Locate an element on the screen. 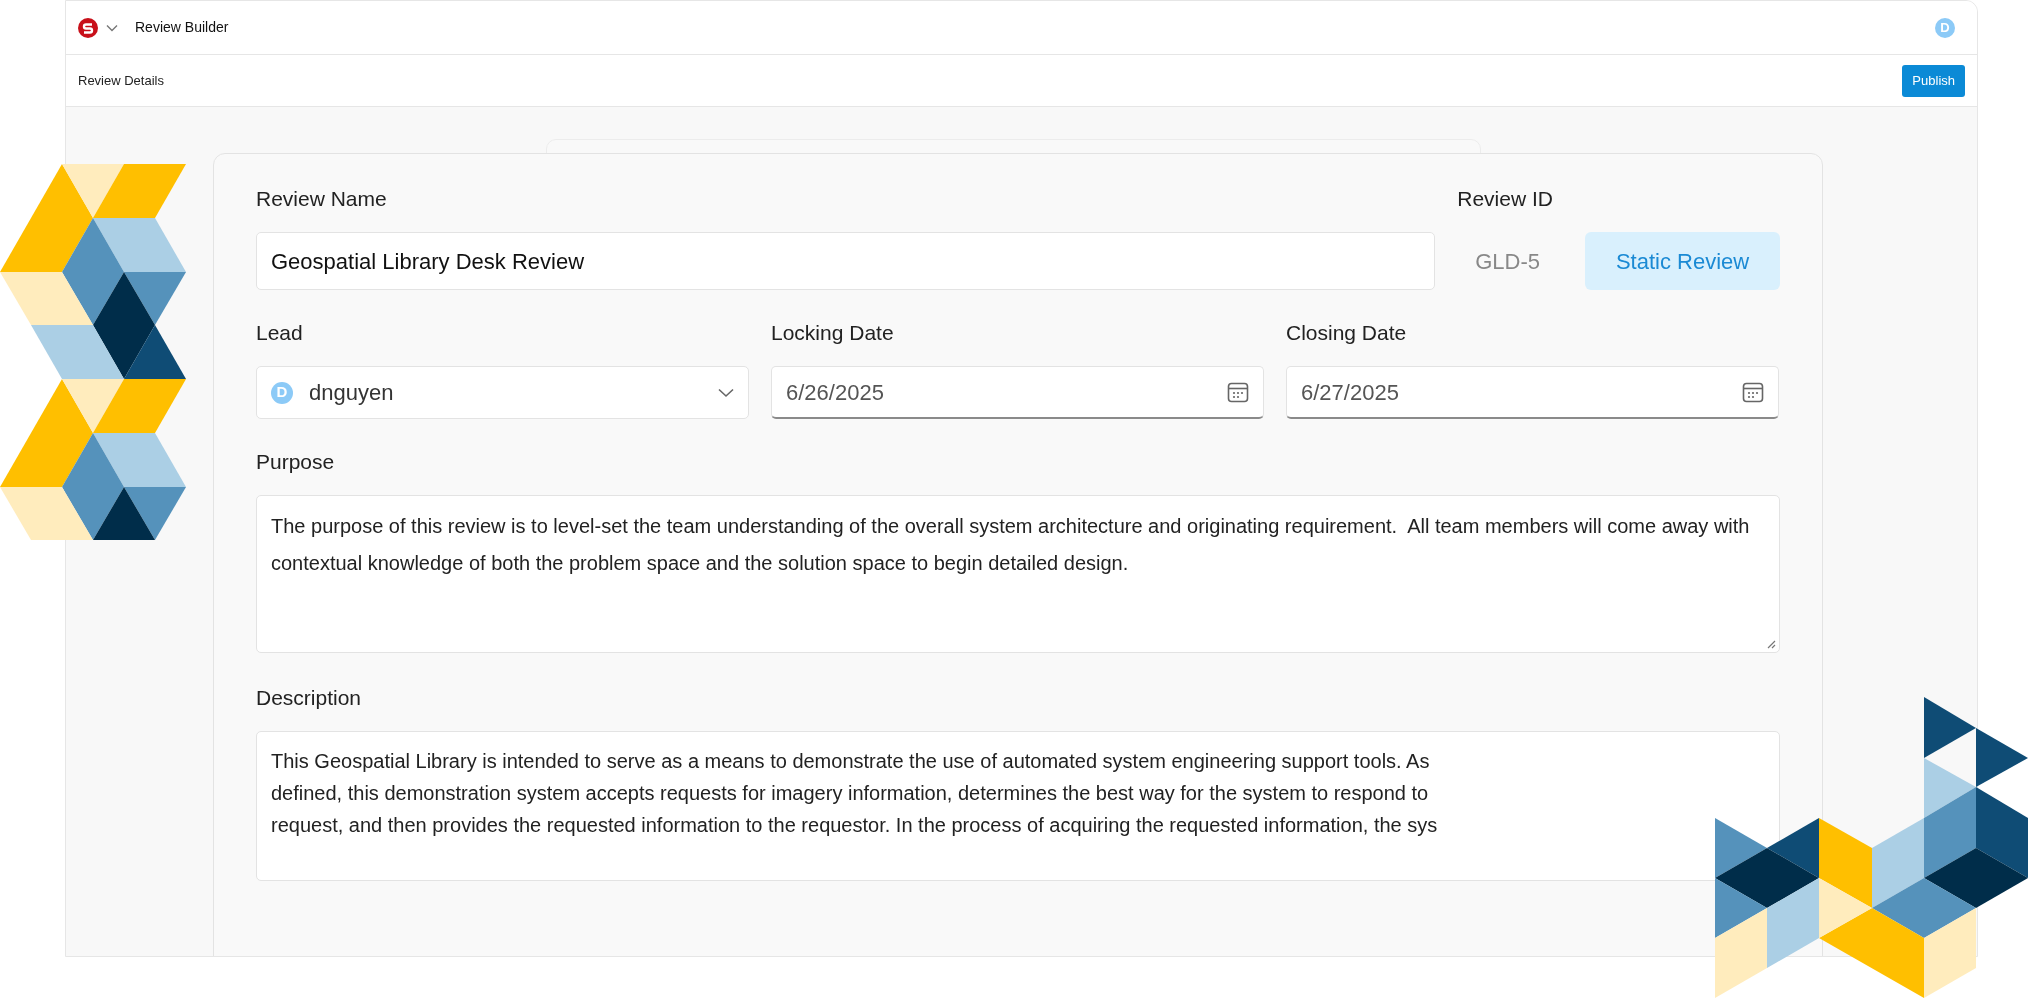 Image resolution: width=2029 pixels, height=999 pixels. field-label: Closing Date is located at coordinates (1347, 333).